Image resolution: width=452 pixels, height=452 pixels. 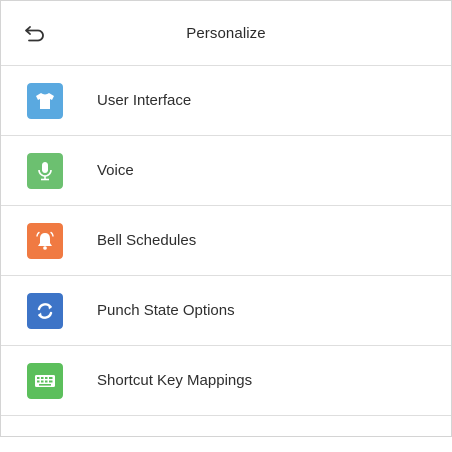 What do you see at coordinates (45, 380) in the screenshot?
I see `keyboard-icon` at bounding box center [45, 380].